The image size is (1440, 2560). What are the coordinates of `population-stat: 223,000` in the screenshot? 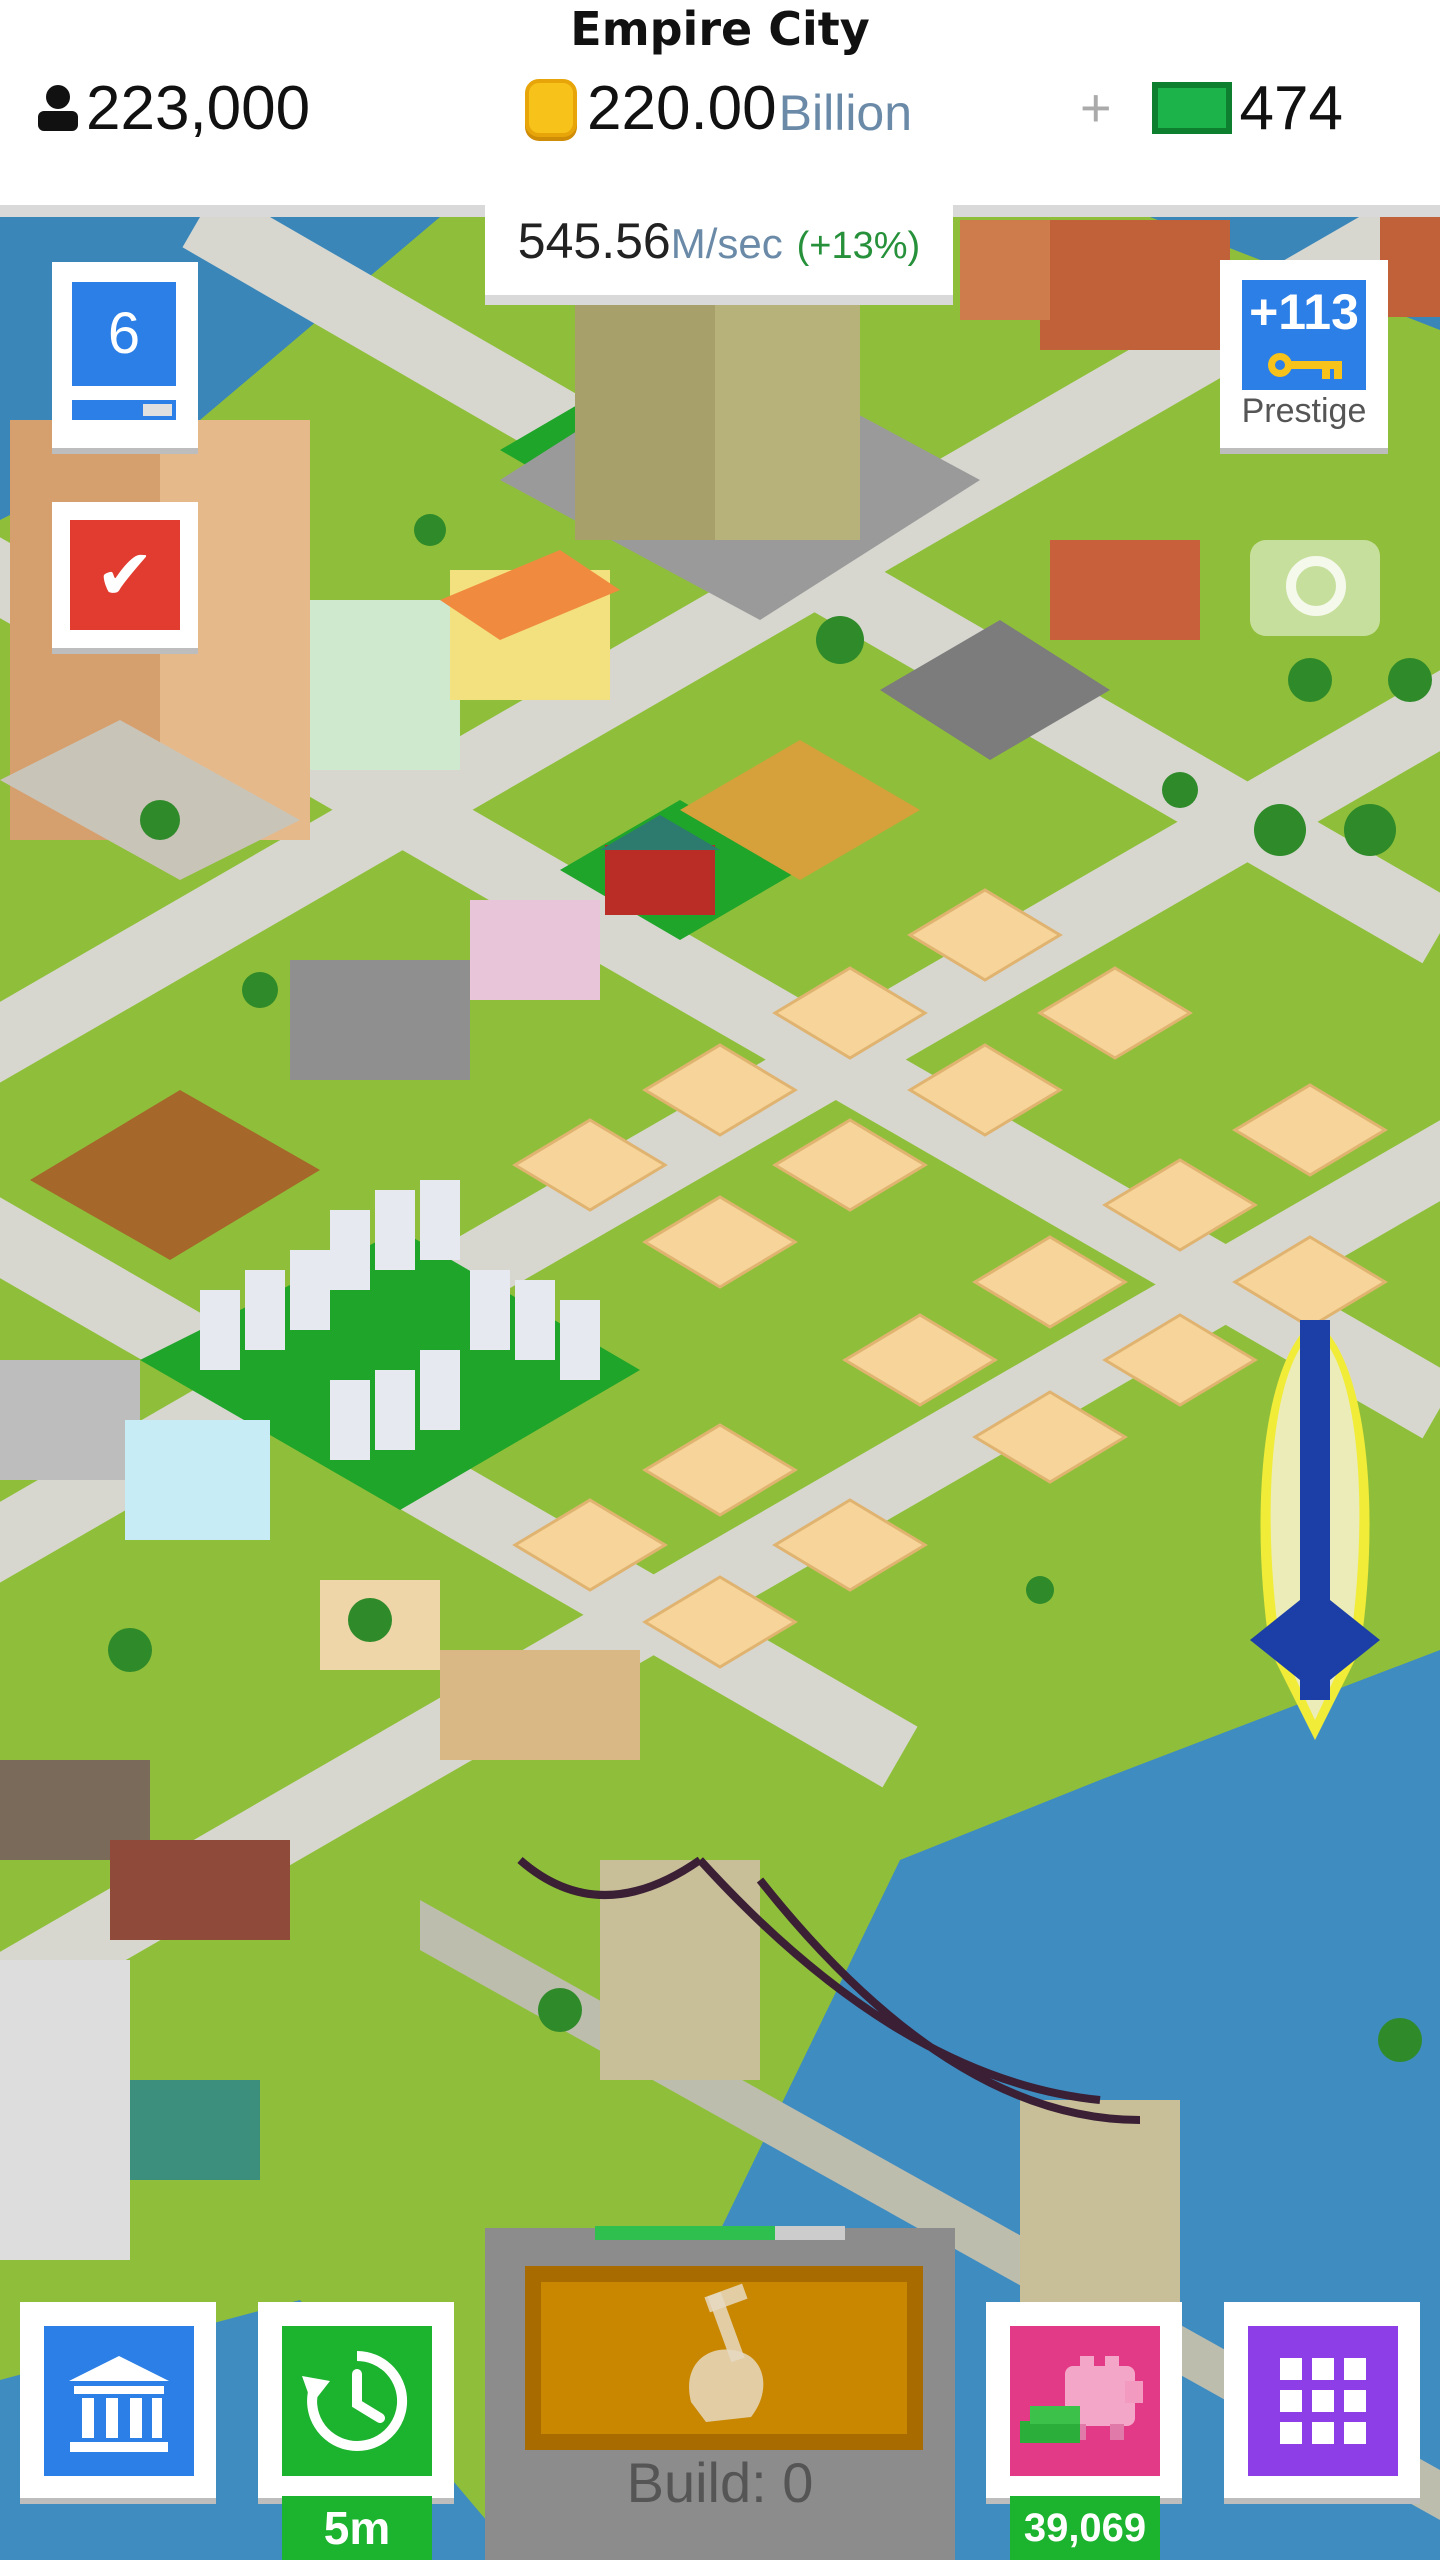 It's located at (173, 108).